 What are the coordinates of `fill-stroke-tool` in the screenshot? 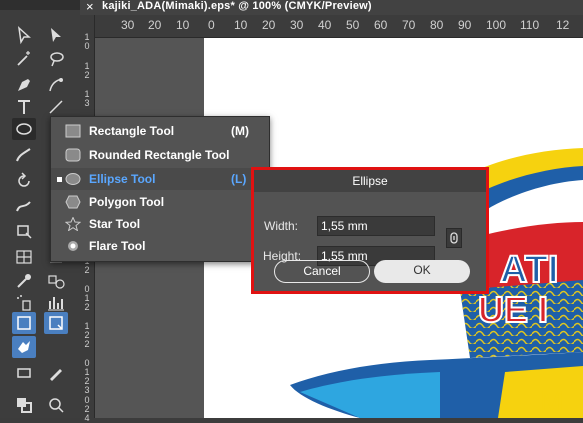 It's located at (24, 405).